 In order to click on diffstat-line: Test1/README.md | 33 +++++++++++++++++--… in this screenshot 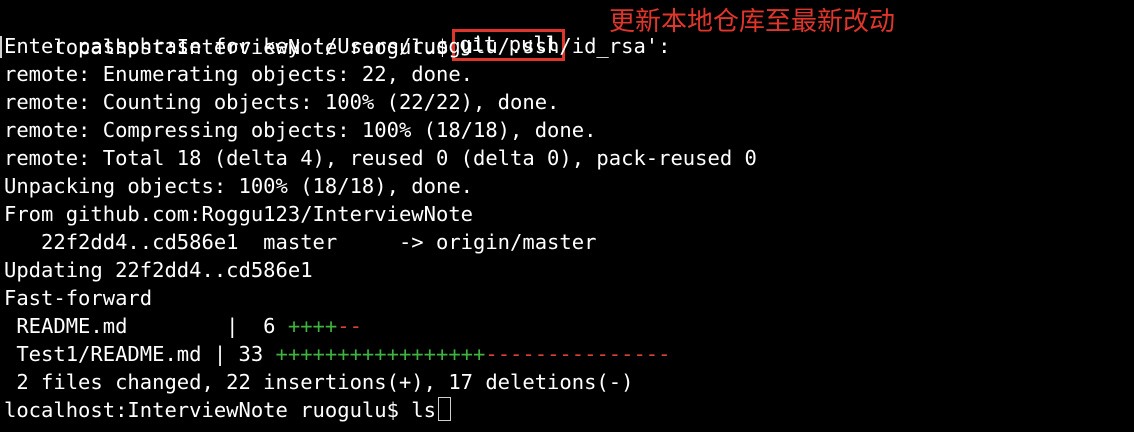, I will do `click(567, 354)`.